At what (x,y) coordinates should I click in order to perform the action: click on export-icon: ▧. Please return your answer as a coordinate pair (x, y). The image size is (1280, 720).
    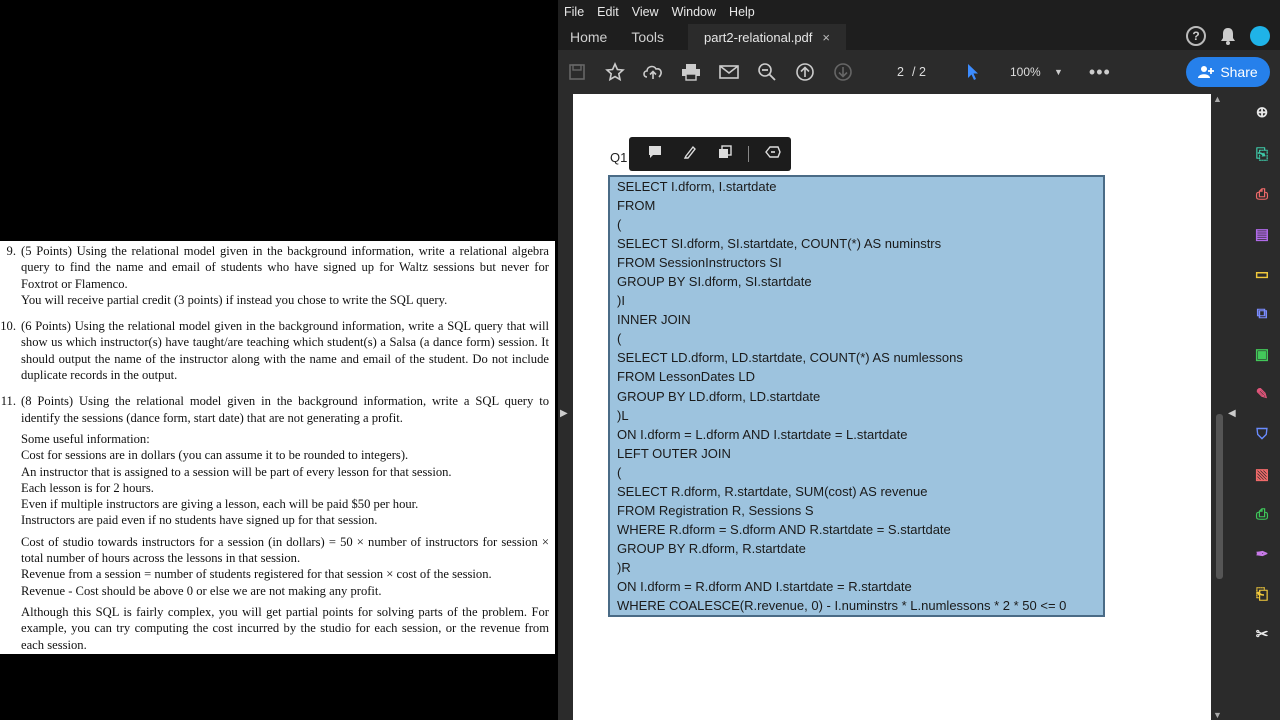
    Looking at the image, I should click on (1262, 474).